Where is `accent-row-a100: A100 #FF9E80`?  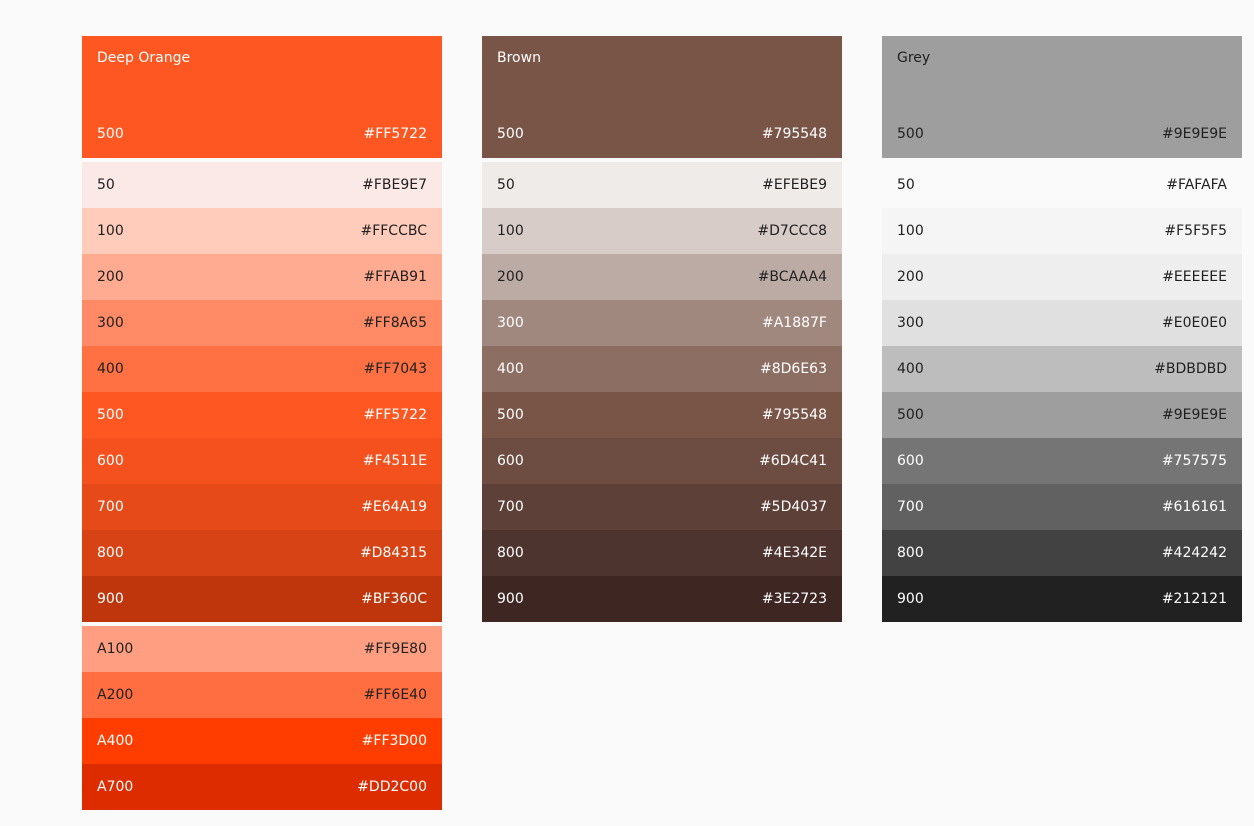
accent-row-a100: A100 #FF9E80 is located at coordinates (262, 649).